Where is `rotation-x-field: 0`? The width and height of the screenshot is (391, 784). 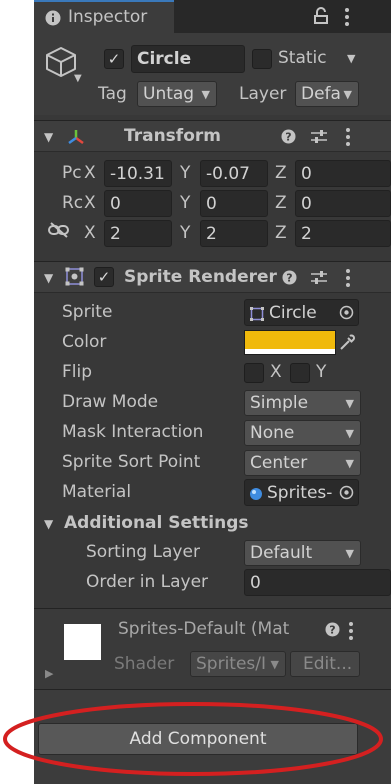 rotation-x-field: 0 is located at coordinates (138, 203).